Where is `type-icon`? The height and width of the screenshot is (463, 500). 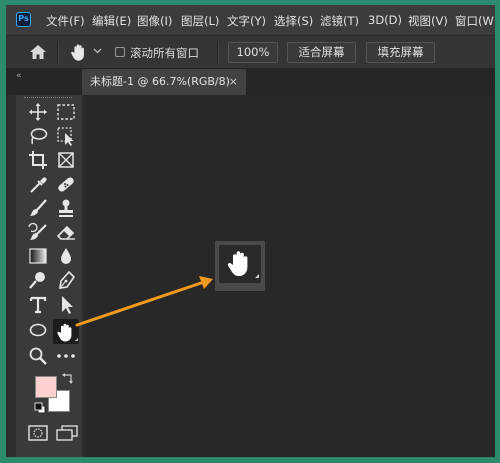
type-icon is located at coordinates (38, 304).